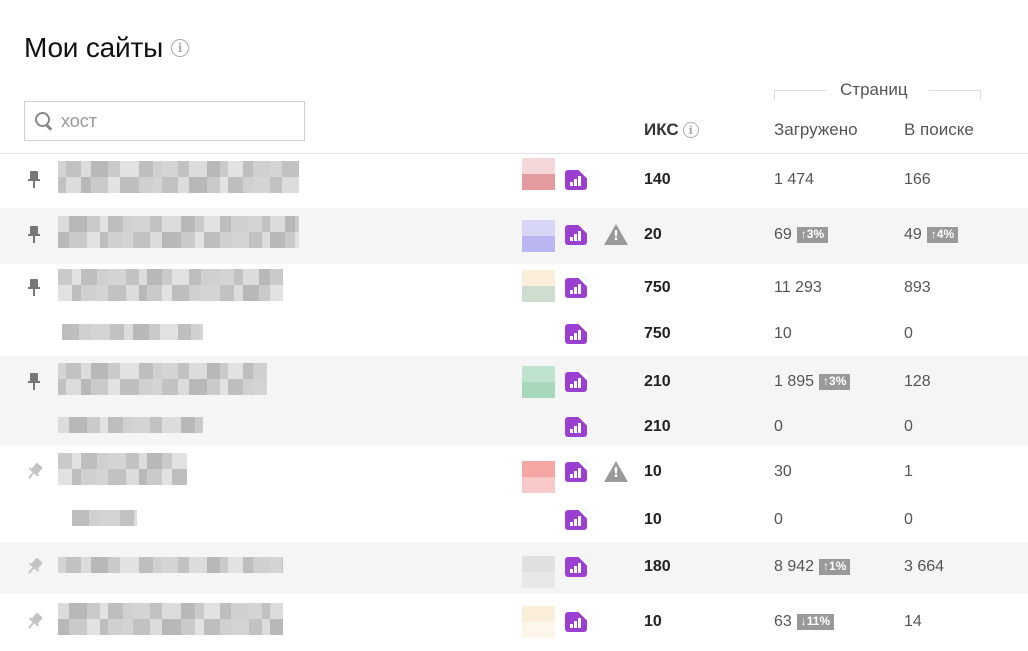 This screenshot has width=1028, height=651. I want to click on search-input, so click(176, 121).